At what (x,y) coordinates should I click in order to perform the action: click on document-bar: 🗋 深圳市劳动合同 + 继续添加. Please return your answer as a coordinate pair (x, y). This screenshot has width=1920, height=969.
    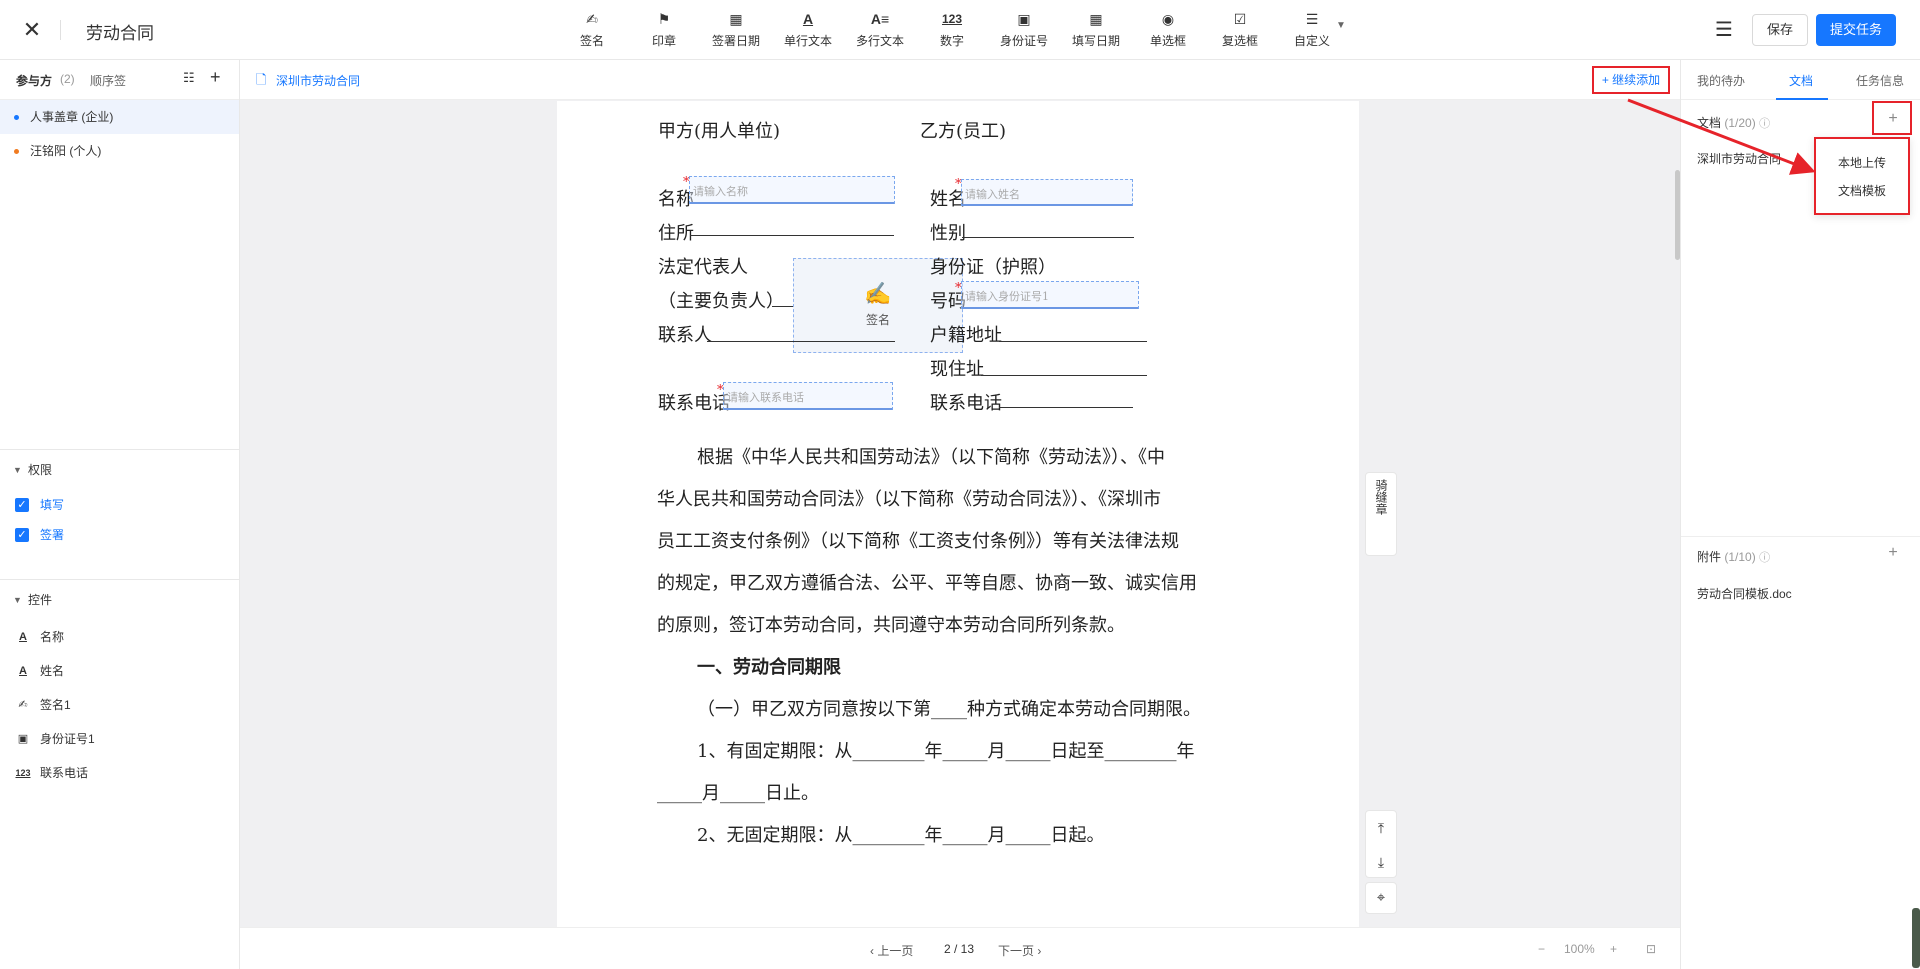
    Looking at the image, I should click on (960, 80).